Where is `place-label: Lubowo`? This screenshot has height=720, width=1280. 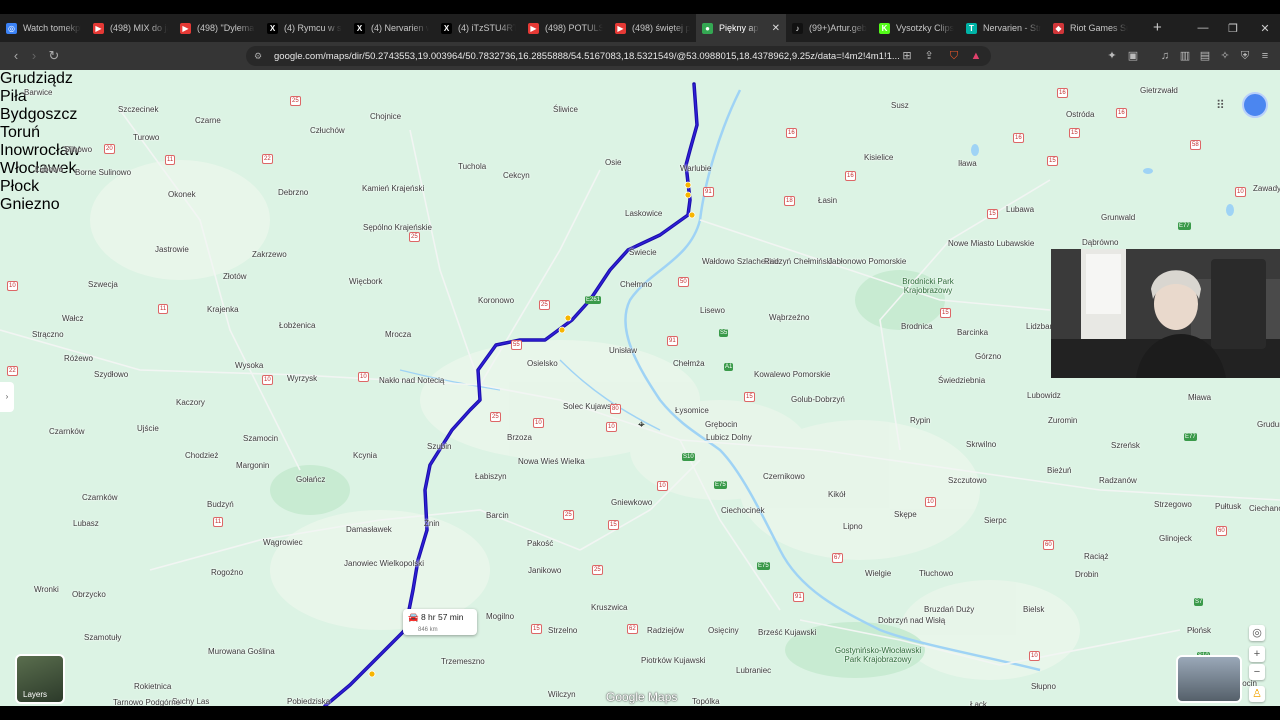
place-label: Lubowo is located at coordinates (49, 169).